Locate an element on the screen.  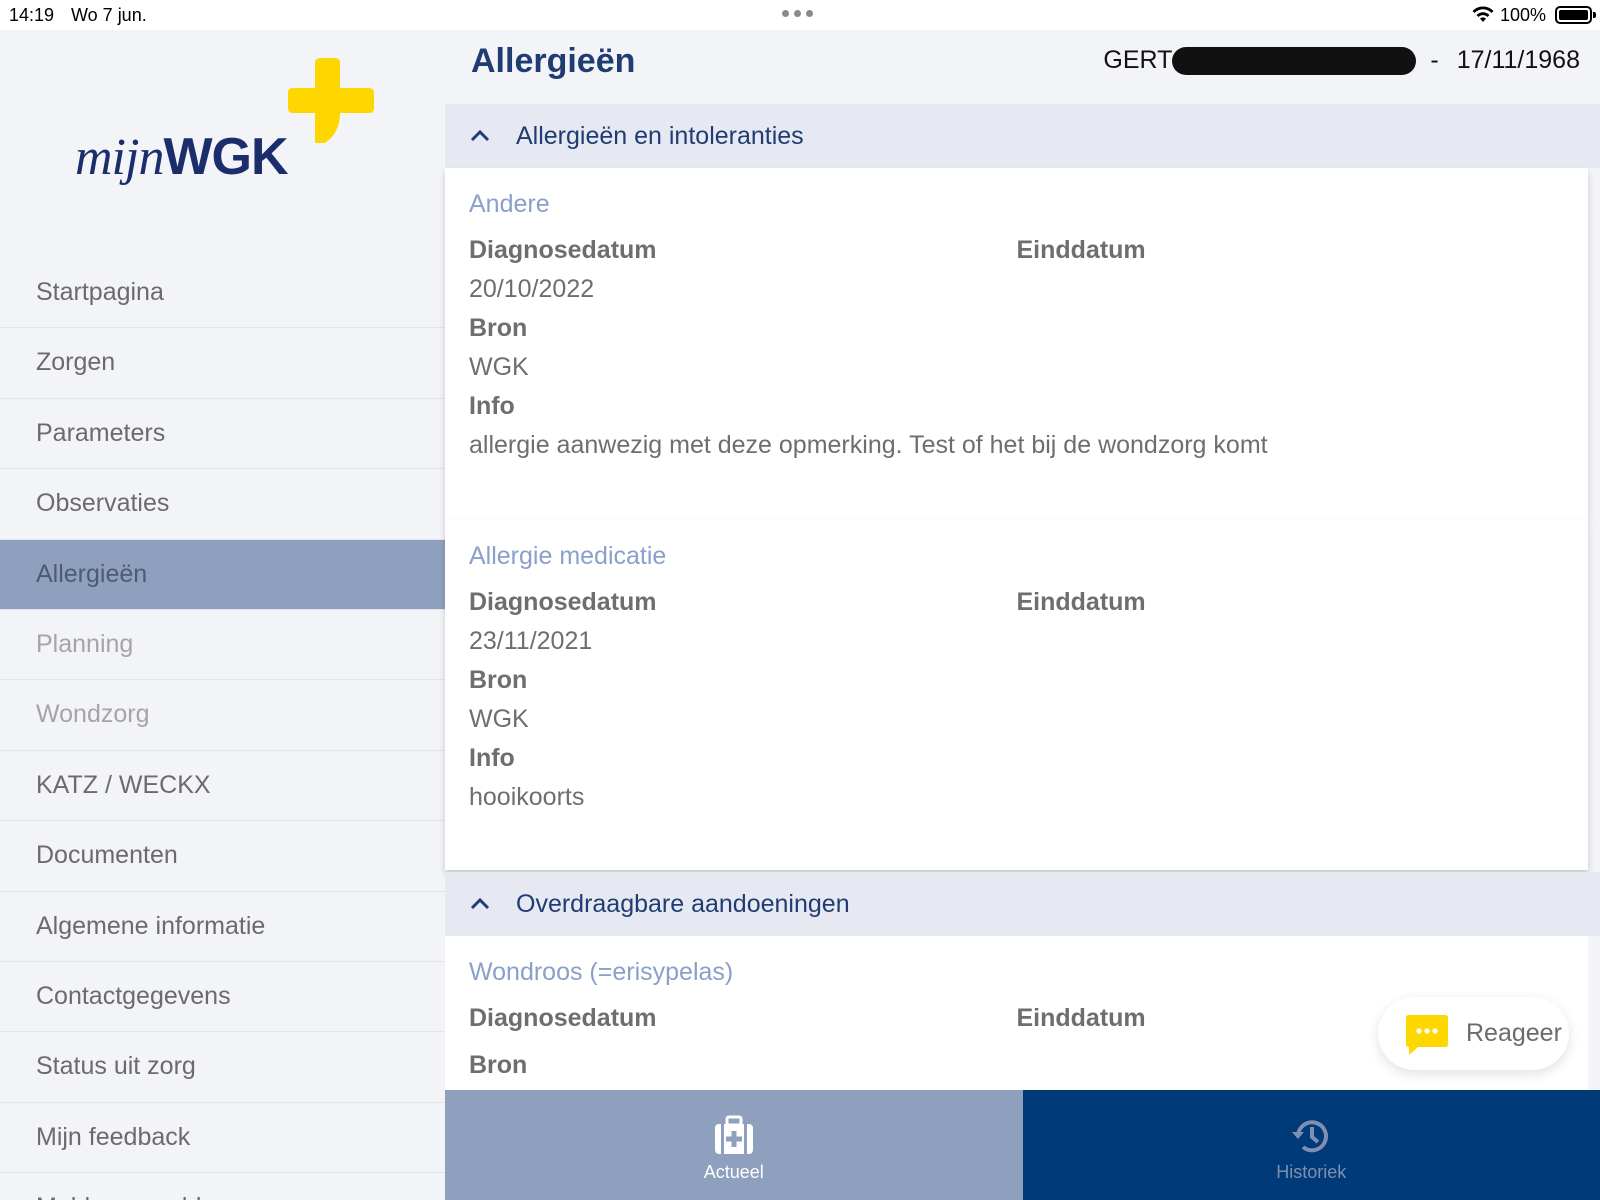
logo-wordmark: mijnWGK is located at coordinates (182, 157).